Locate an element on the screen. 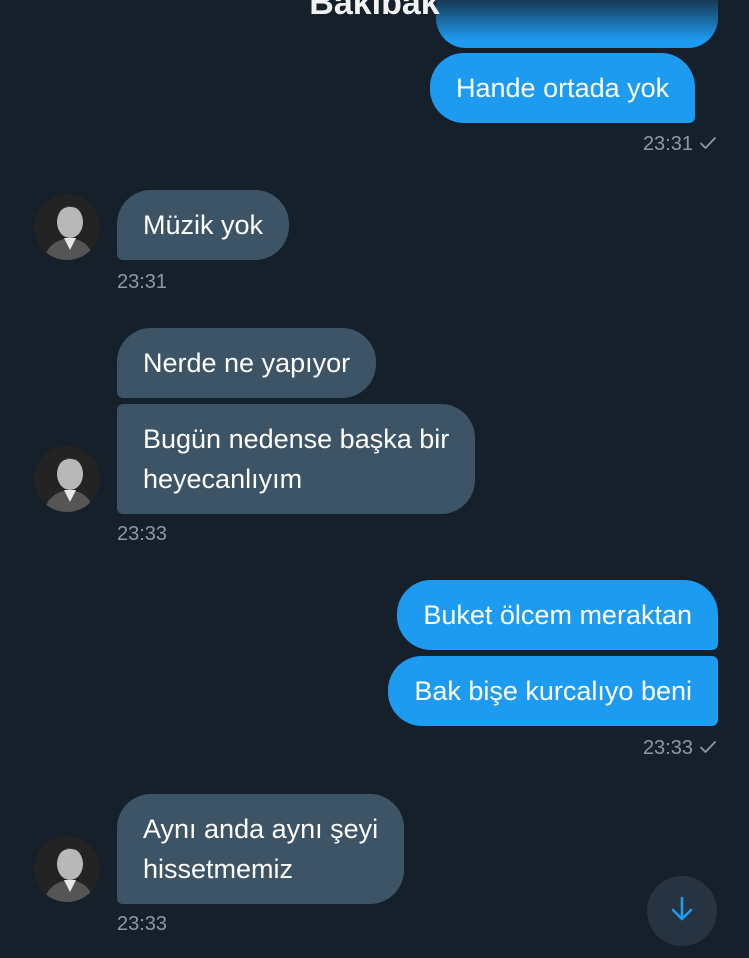 Image resolution: width=749 pixels, height=958 pixels. message-bubble-incoming: Bugün nedense başka bir heyecanlıyım is located at coordinates (296, 459).